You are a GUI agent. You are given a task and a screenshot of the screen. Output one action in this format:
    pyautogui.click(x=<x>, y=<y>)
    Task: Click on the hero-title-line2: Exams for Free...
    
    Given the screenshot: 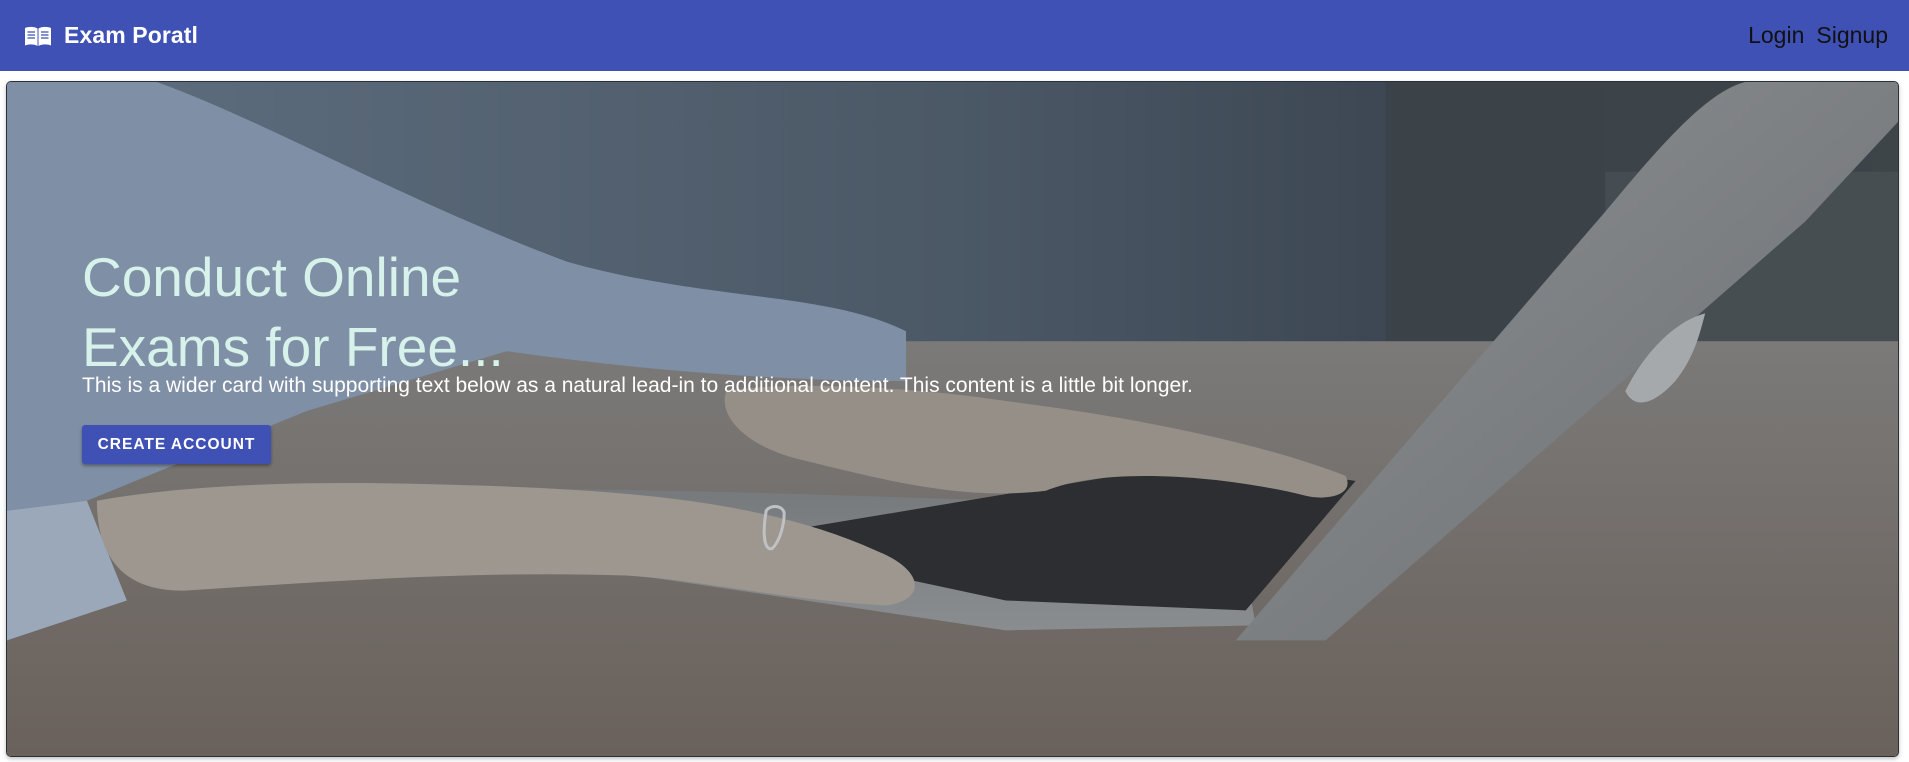 What is the action you would take?
    pyautogui.click(x=293, y=347)
    